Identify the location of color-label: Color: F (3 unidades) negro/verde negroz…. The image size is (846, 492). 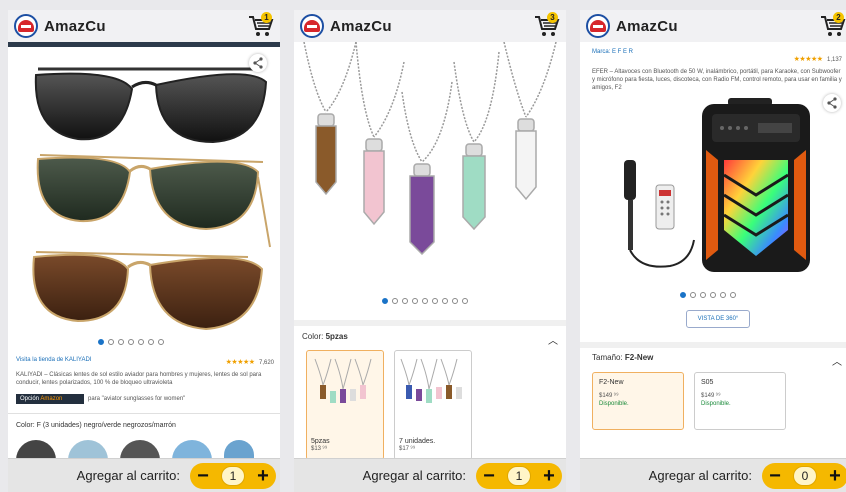
(96, 425).